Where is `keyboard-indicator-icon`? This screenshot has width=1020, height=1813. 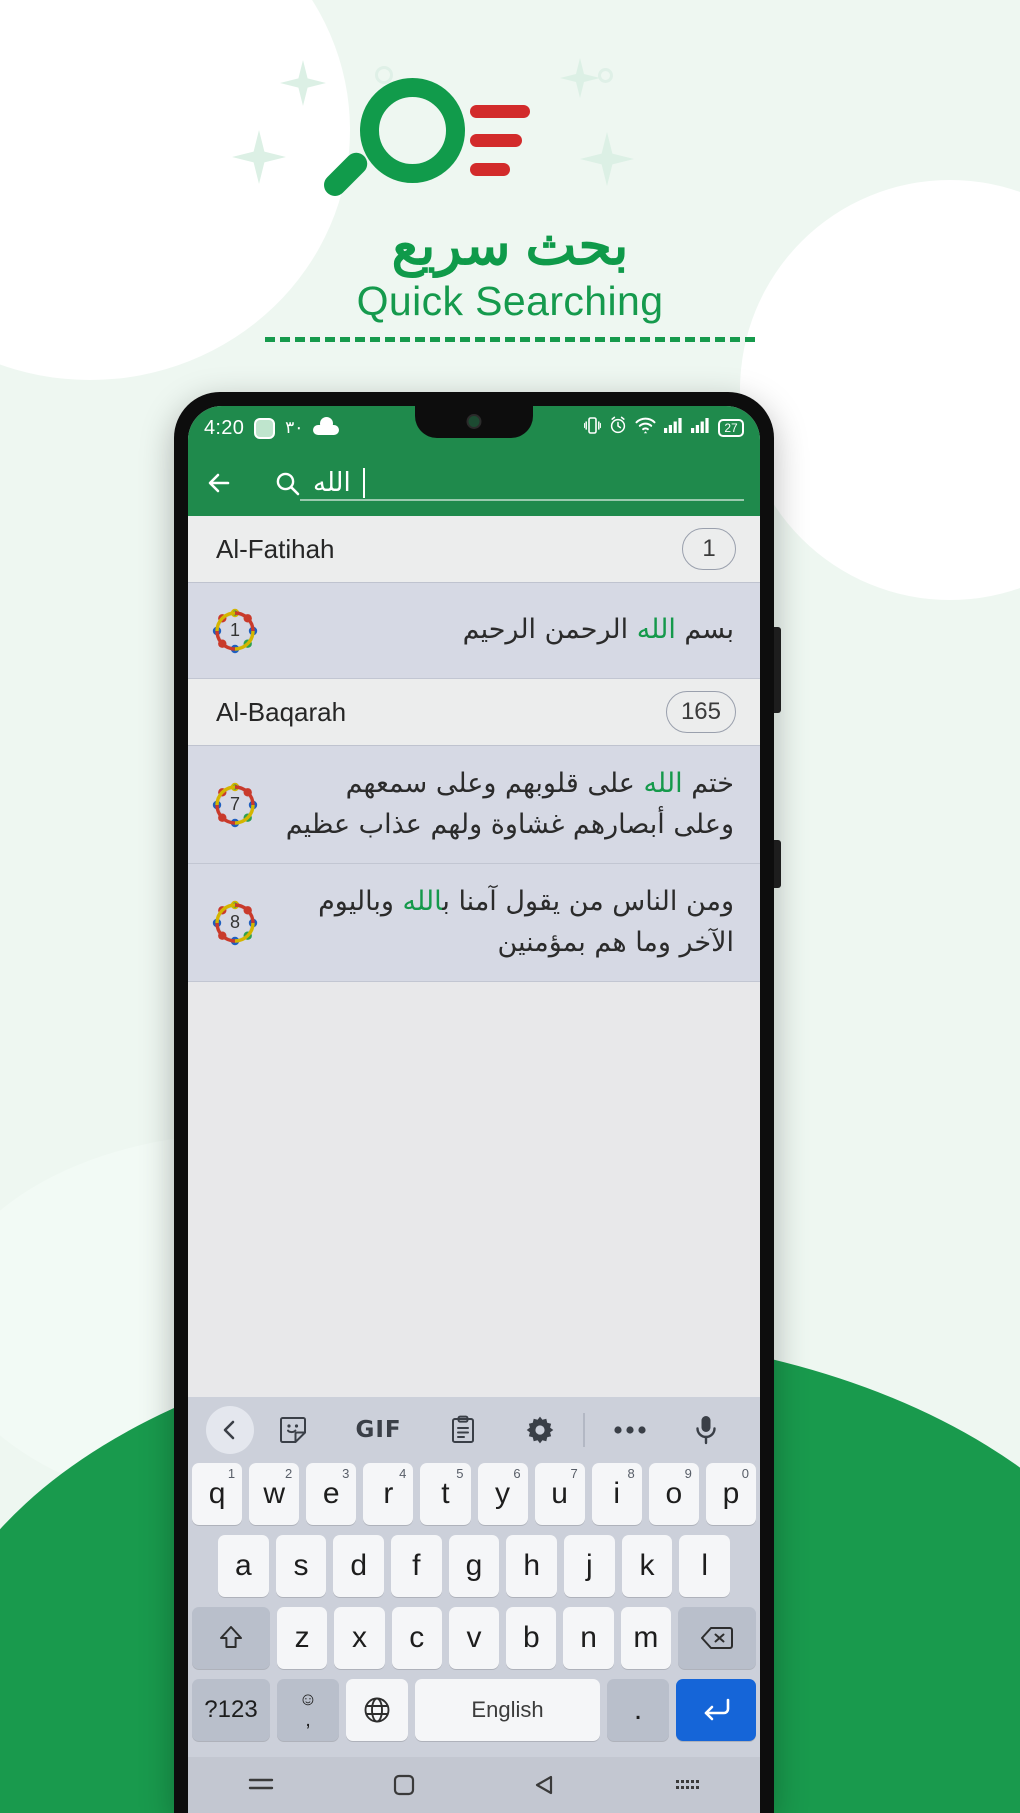
keyboard-indicator-icon is located at coordinates (688, 1785).